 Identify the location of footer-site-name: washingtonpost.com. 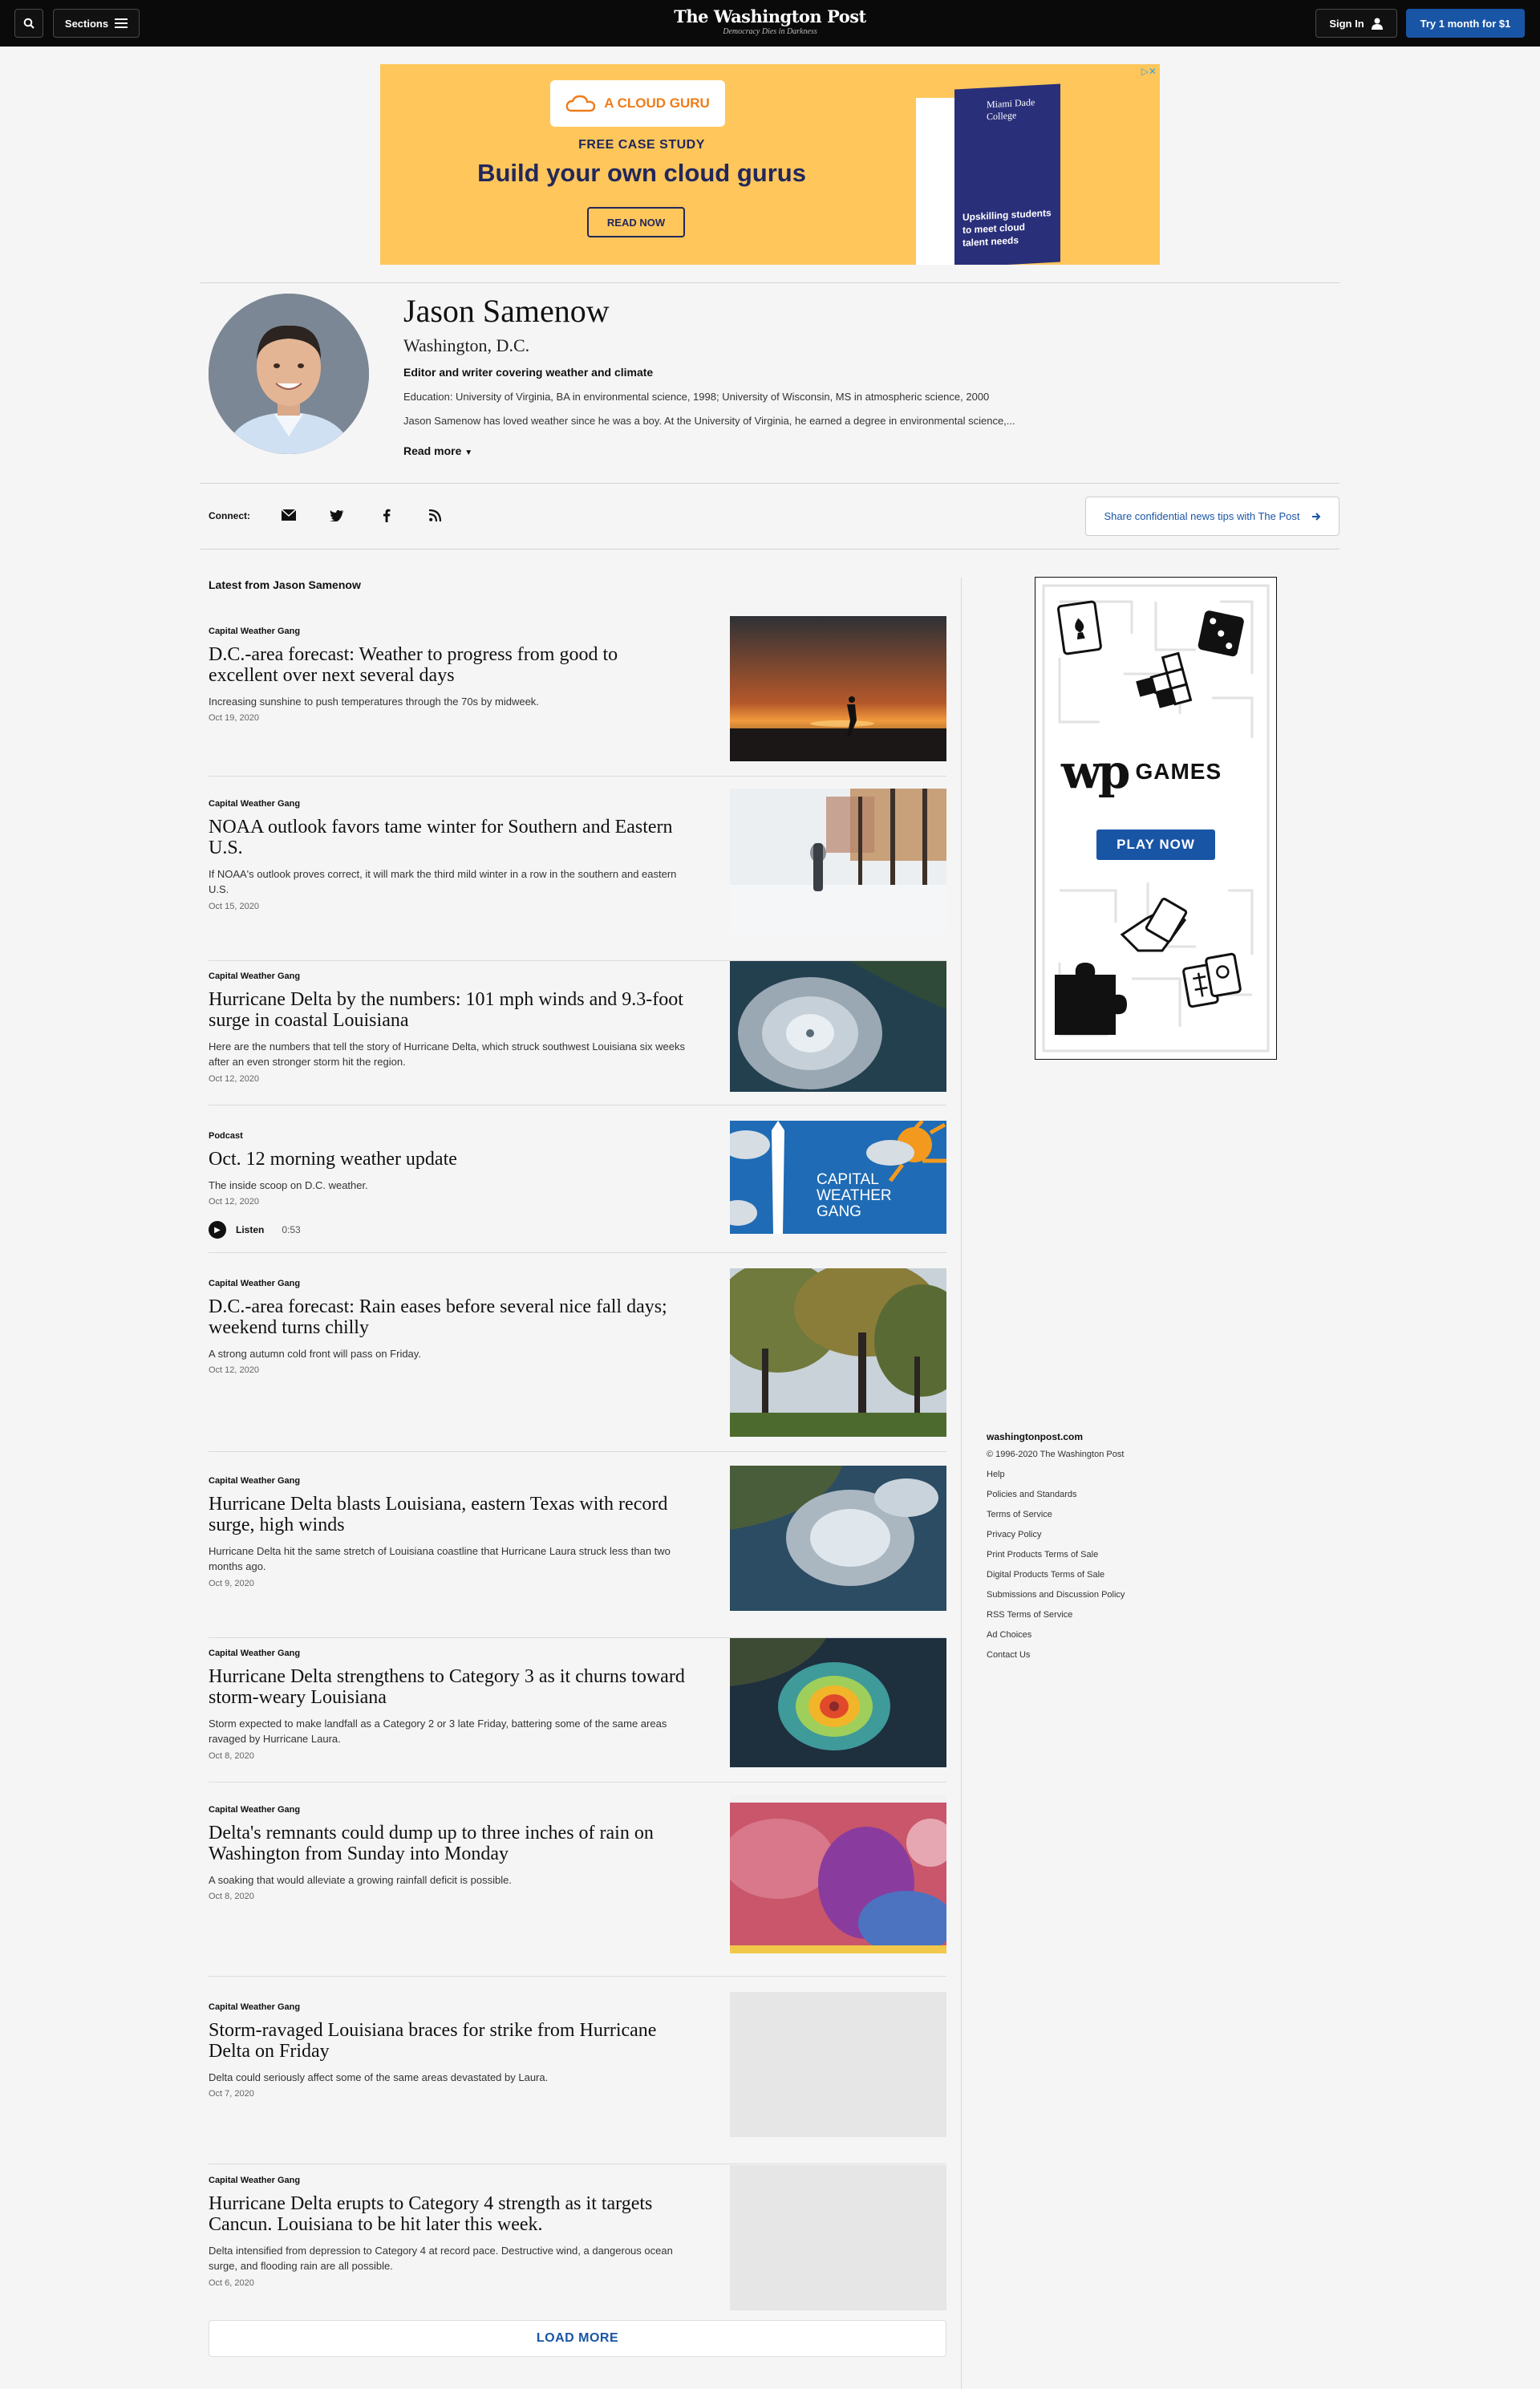
(1056, 1436).